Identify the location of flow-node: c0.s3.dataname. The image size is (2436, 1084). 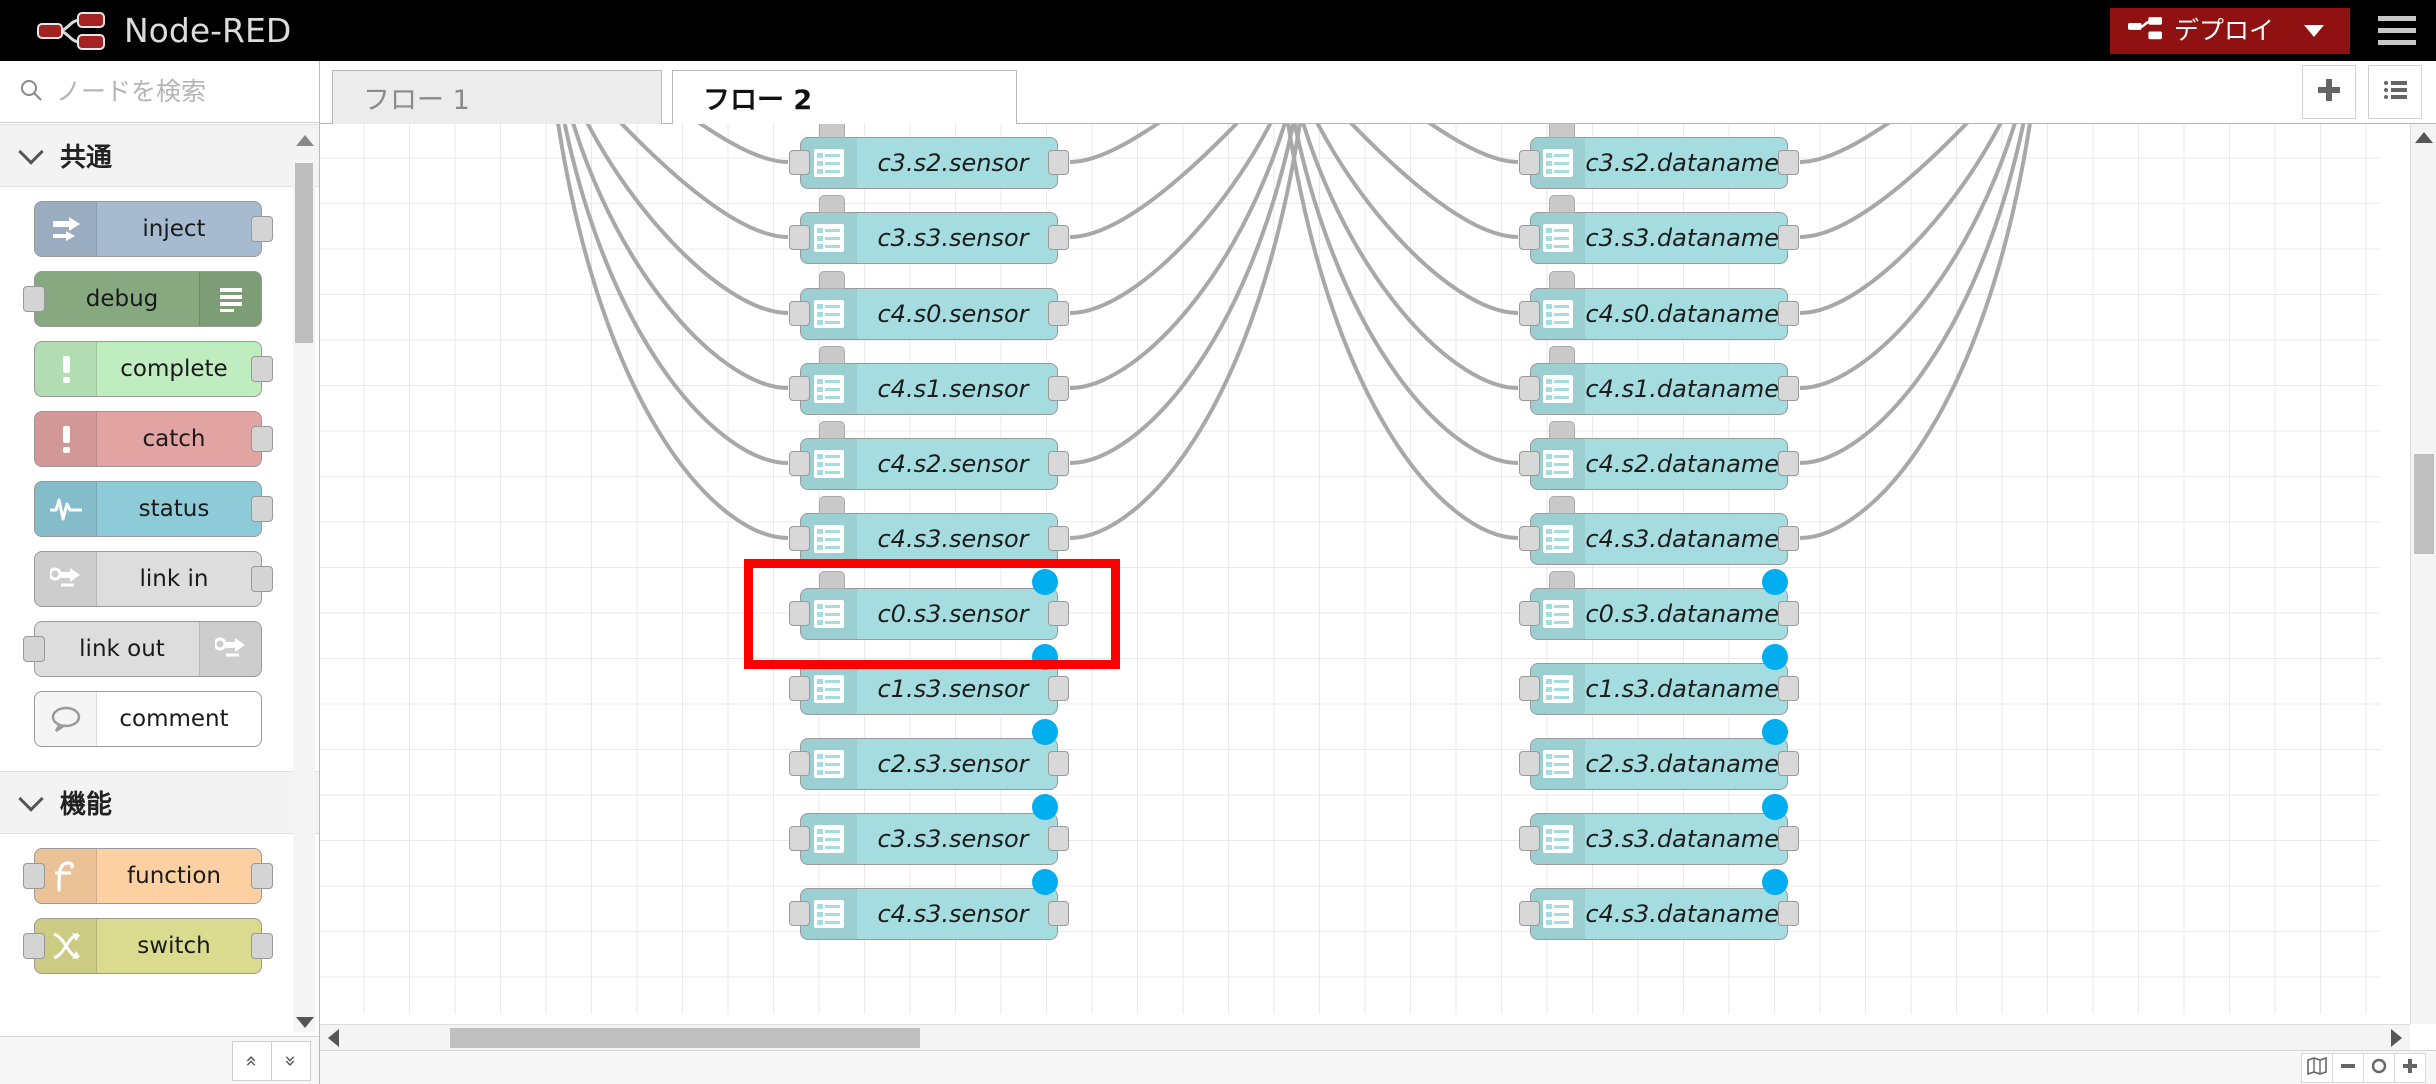
(1659, 605).